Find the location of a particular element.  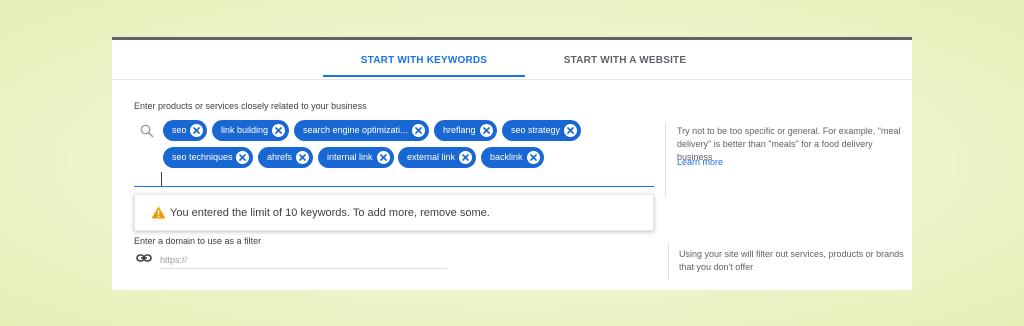

link-icon is located at coordinates (144, 258).